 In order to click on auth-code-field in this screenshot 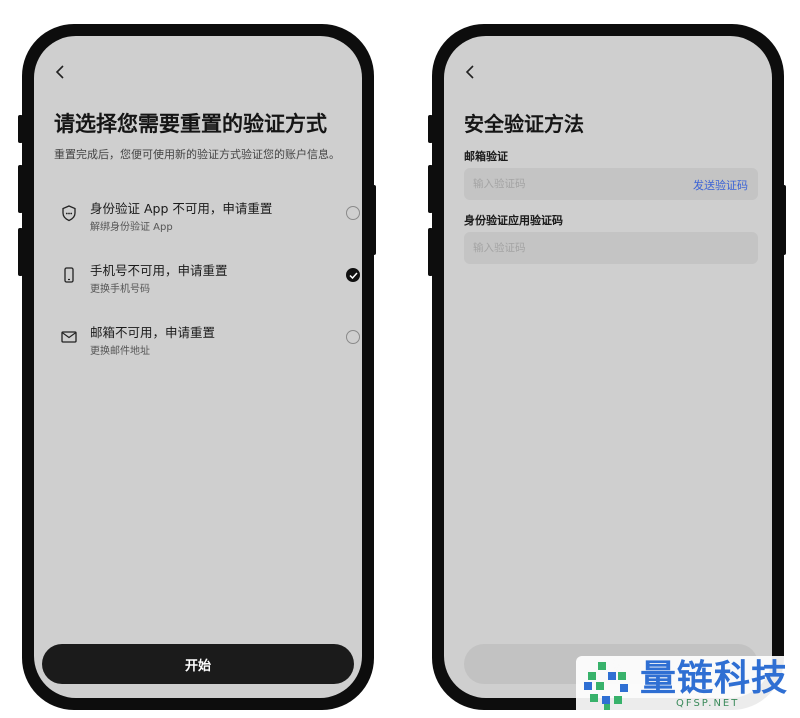, I will do `click(611, 248)`.